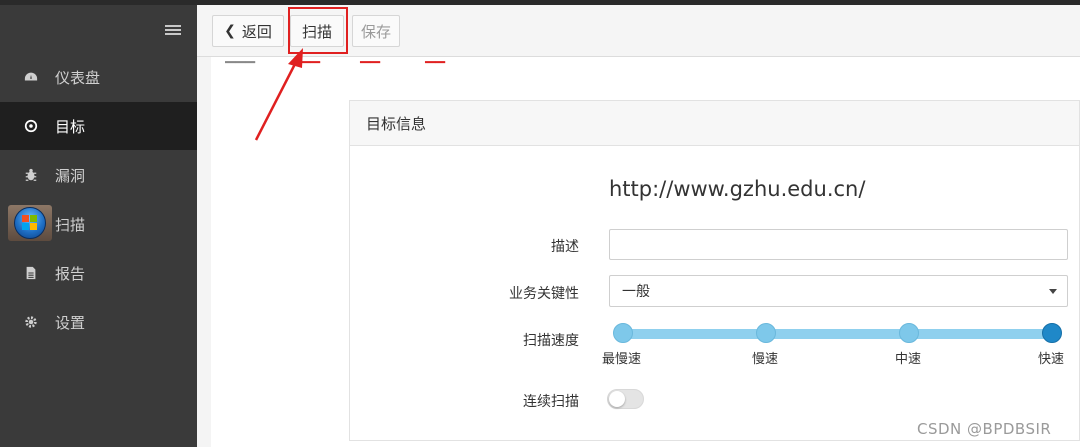 This screenshot has height=447, width=1080. What do you see at coordinates (376, 31) in the screenshot?
I see `save-button: 保存` at bounding box center [376, 31].